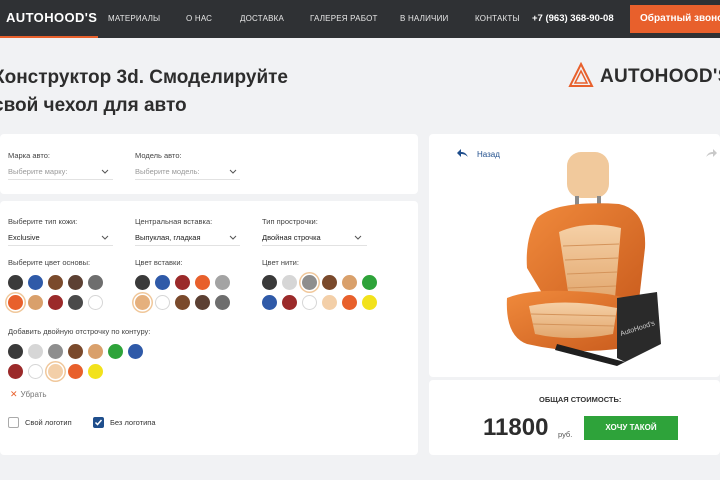 The image size is (720, 480). I want to click on brand-logo-text: AUTOHOOD'S, so click(660, 76).